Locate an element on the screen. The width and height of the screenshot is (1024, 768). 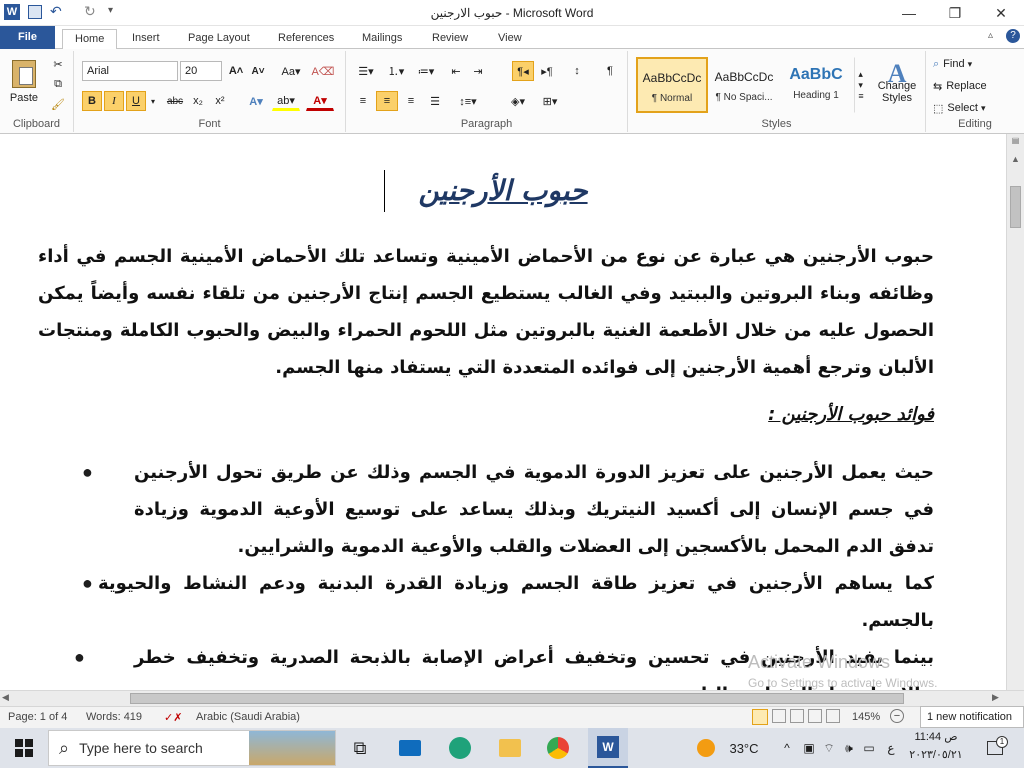
sort-icon: ↕ is located at coordinates (577, 71).